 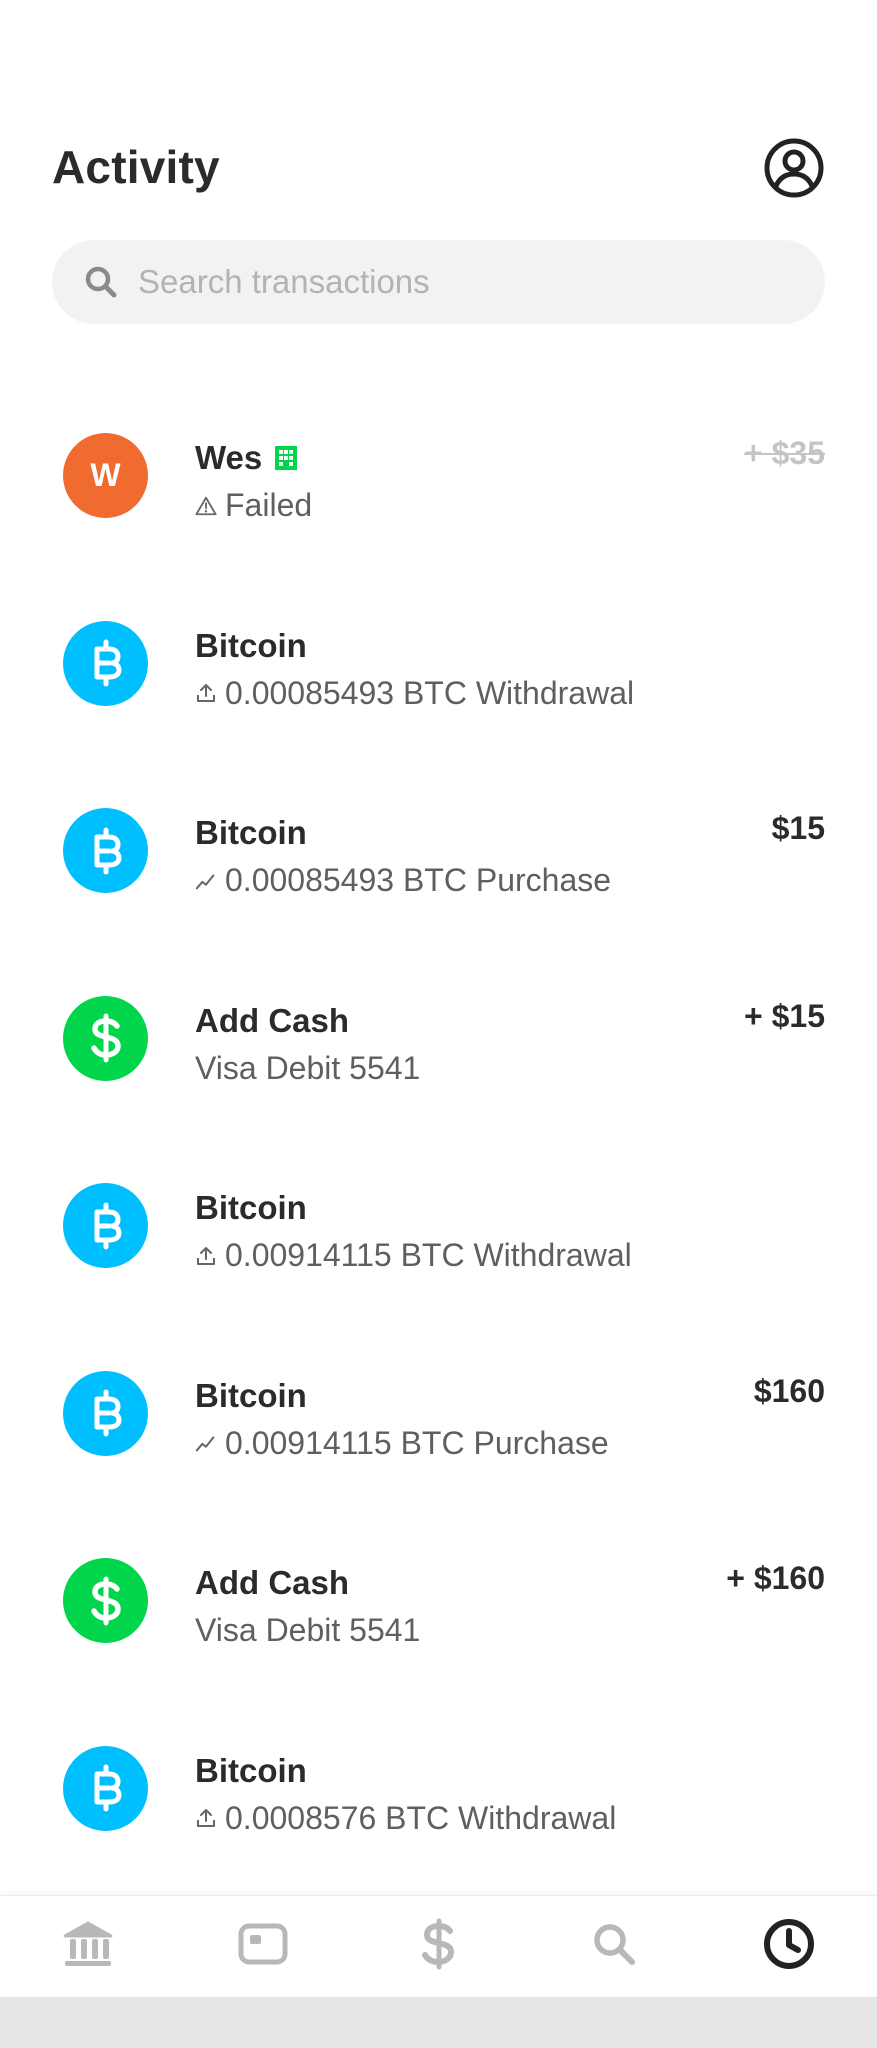 I want to click on bottom-nav, so click(x=438, y=1946).